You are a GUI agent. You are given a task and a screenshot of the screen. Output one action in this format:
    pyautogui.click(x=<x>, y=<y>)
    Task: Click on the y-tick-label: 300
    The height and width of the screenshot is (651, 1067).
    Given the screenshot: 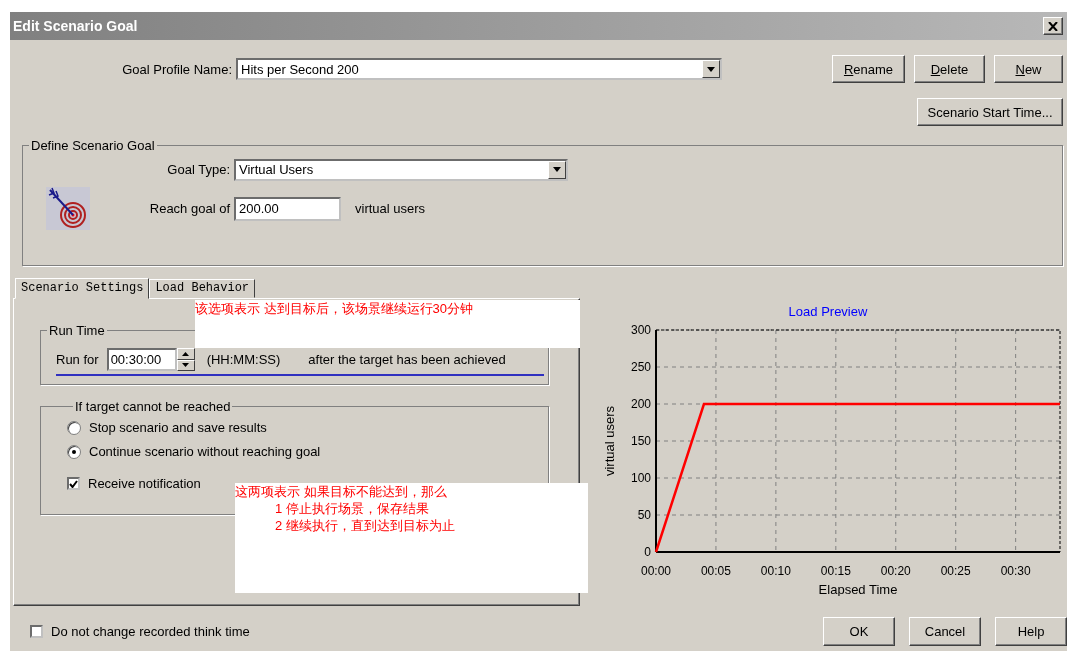 What is the action you would take?
    pyautogui.click(x=640, y=330)
    